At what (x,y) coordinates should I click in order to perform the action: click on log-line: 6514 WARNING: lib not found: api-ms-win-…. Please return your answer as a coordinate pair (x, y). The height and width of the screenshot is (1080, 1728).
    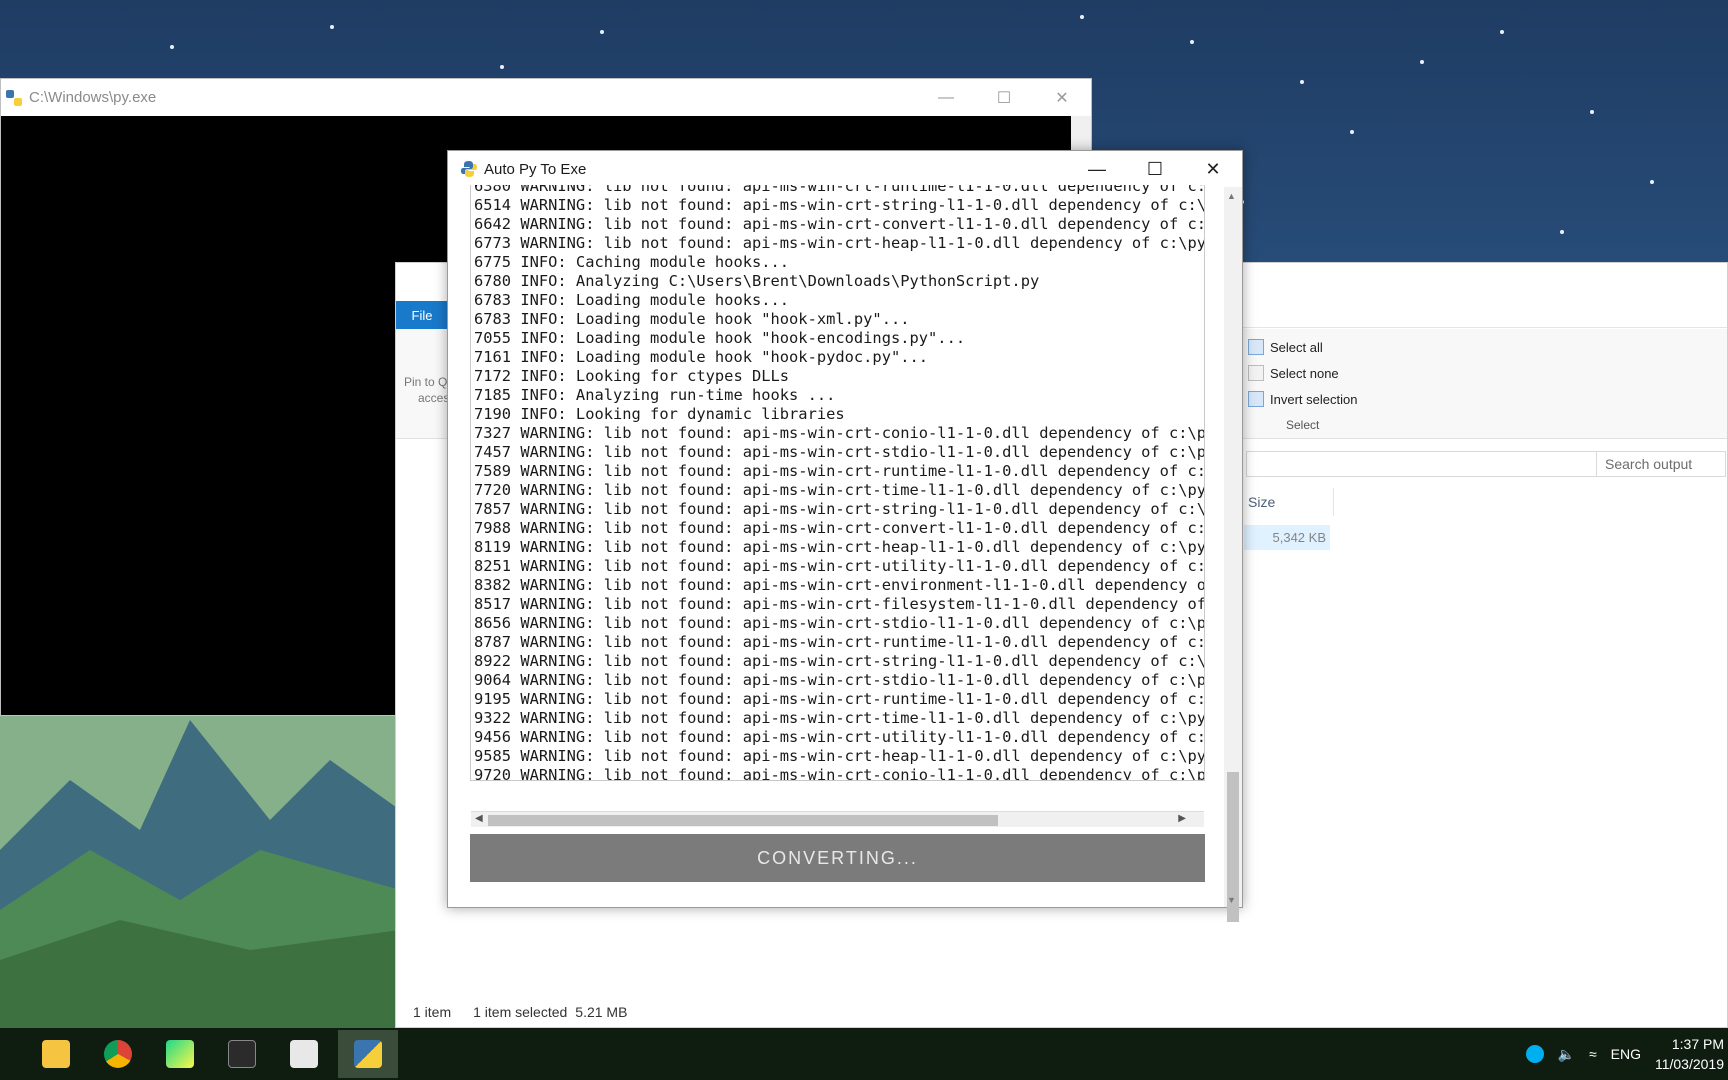
    Looking at the image, I should click on (839, 205).